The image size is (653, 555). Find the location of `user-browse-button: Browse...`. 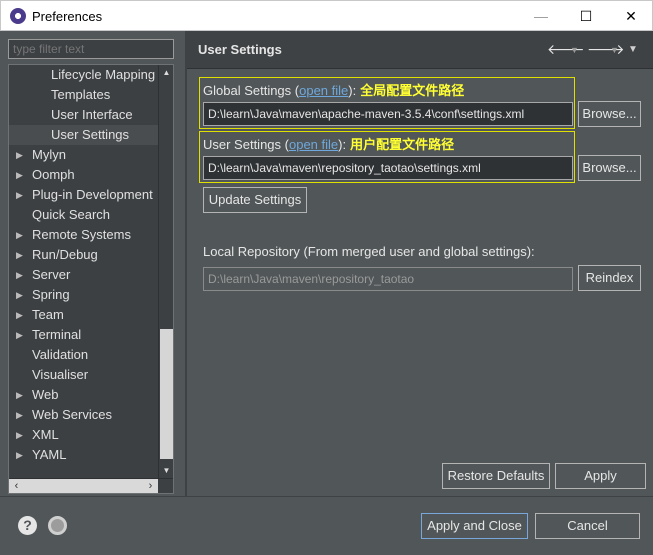

user-browse-button: Browse... is located at coordinates (609, 168).